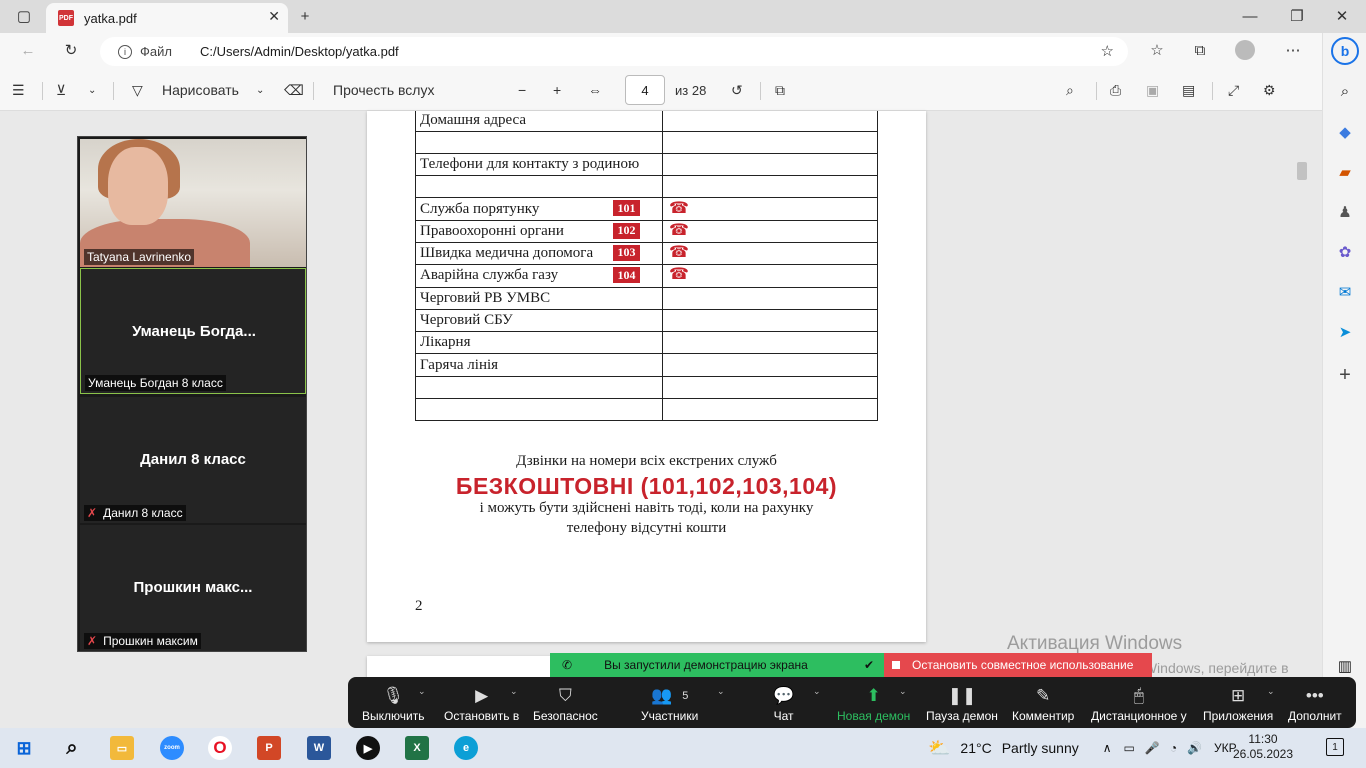 Image resolution: width=1366 pixels, height=768 pixels. What do you see at coordinates (1345, 51) in the screenshot?
I see `bing-icon: b` at bounding box center [1345, 51].